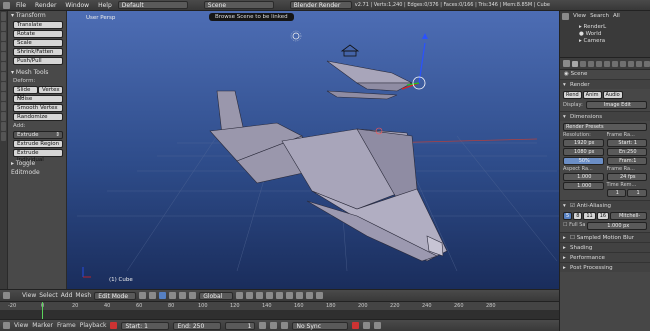 The width and height of the screenshot is (650, 331). Describe the element at coordinates (37, 72) in the screenshot. I see `panel-header-mesh-tools: ▾ Mesh Tools` at that location.